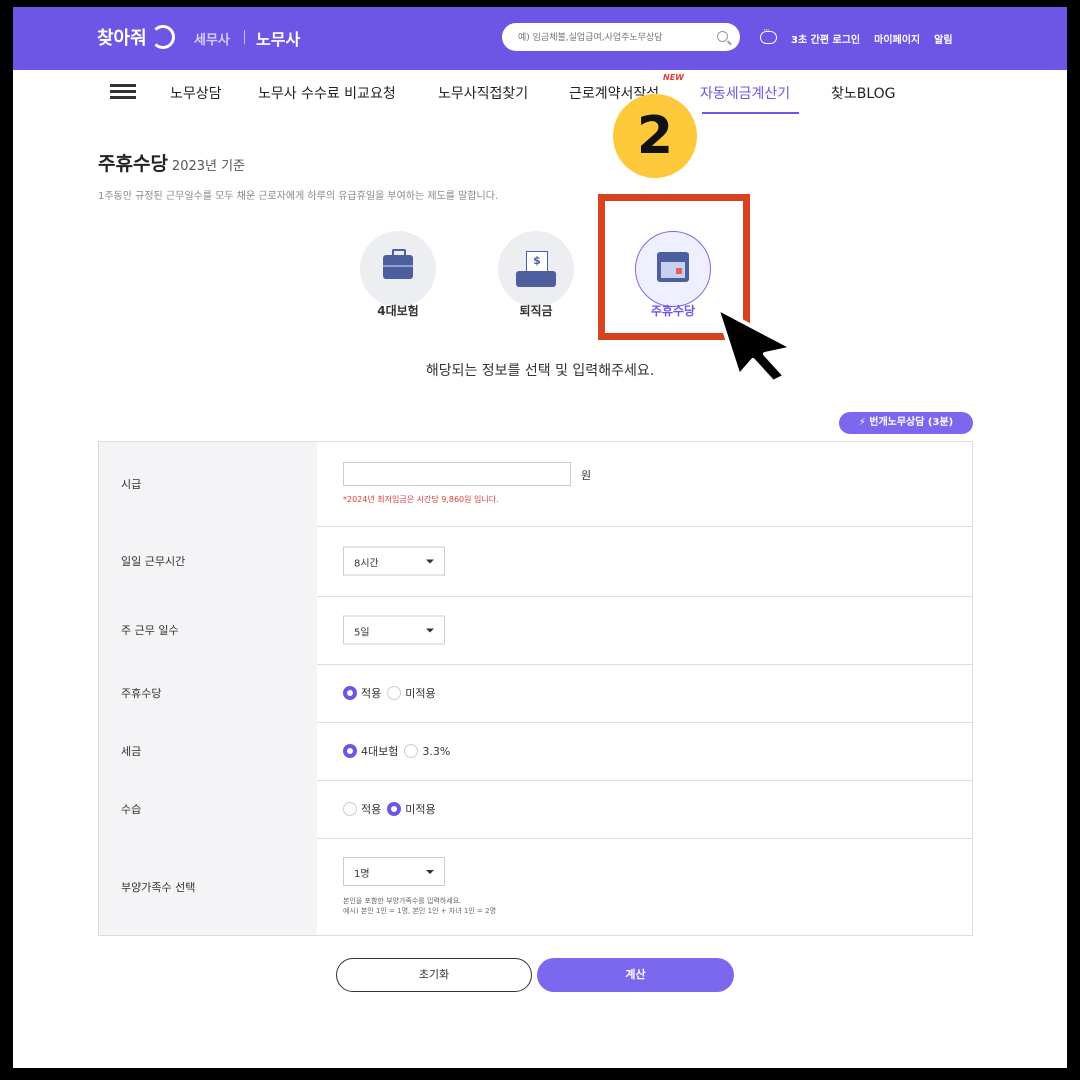  I want to click on form-label: 세금, so click(131, 751).